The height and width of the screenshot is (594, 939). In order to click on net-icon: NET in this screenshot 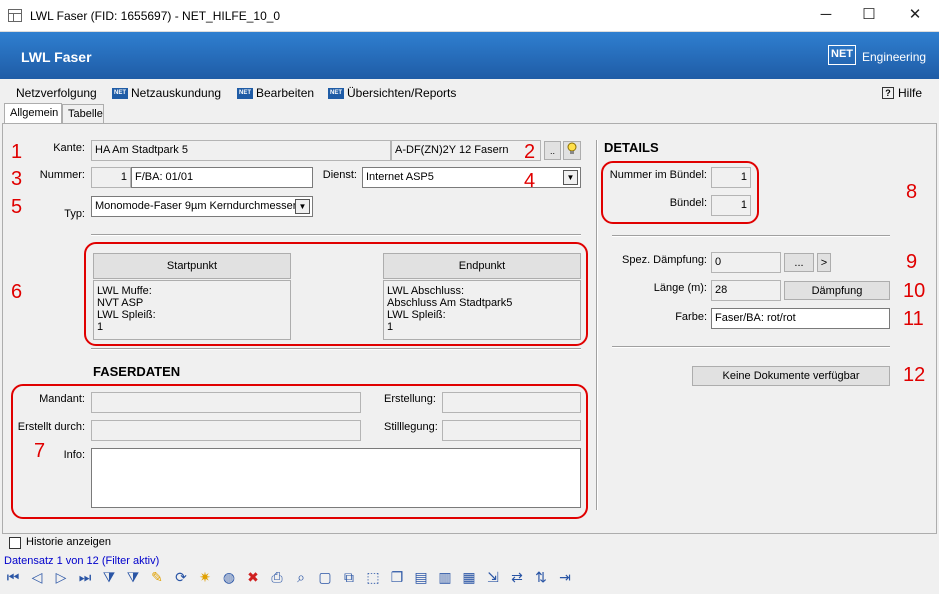, I will do `click(120, 93)`.